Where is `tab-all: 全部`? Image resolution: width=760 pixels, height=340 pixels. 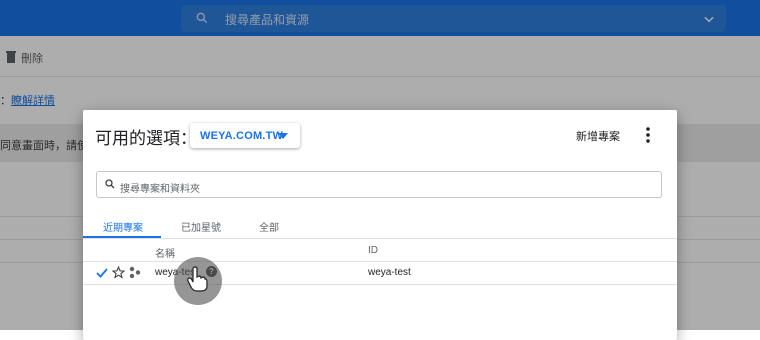
tab-all: 全部 is located at coordinates (269, 226).